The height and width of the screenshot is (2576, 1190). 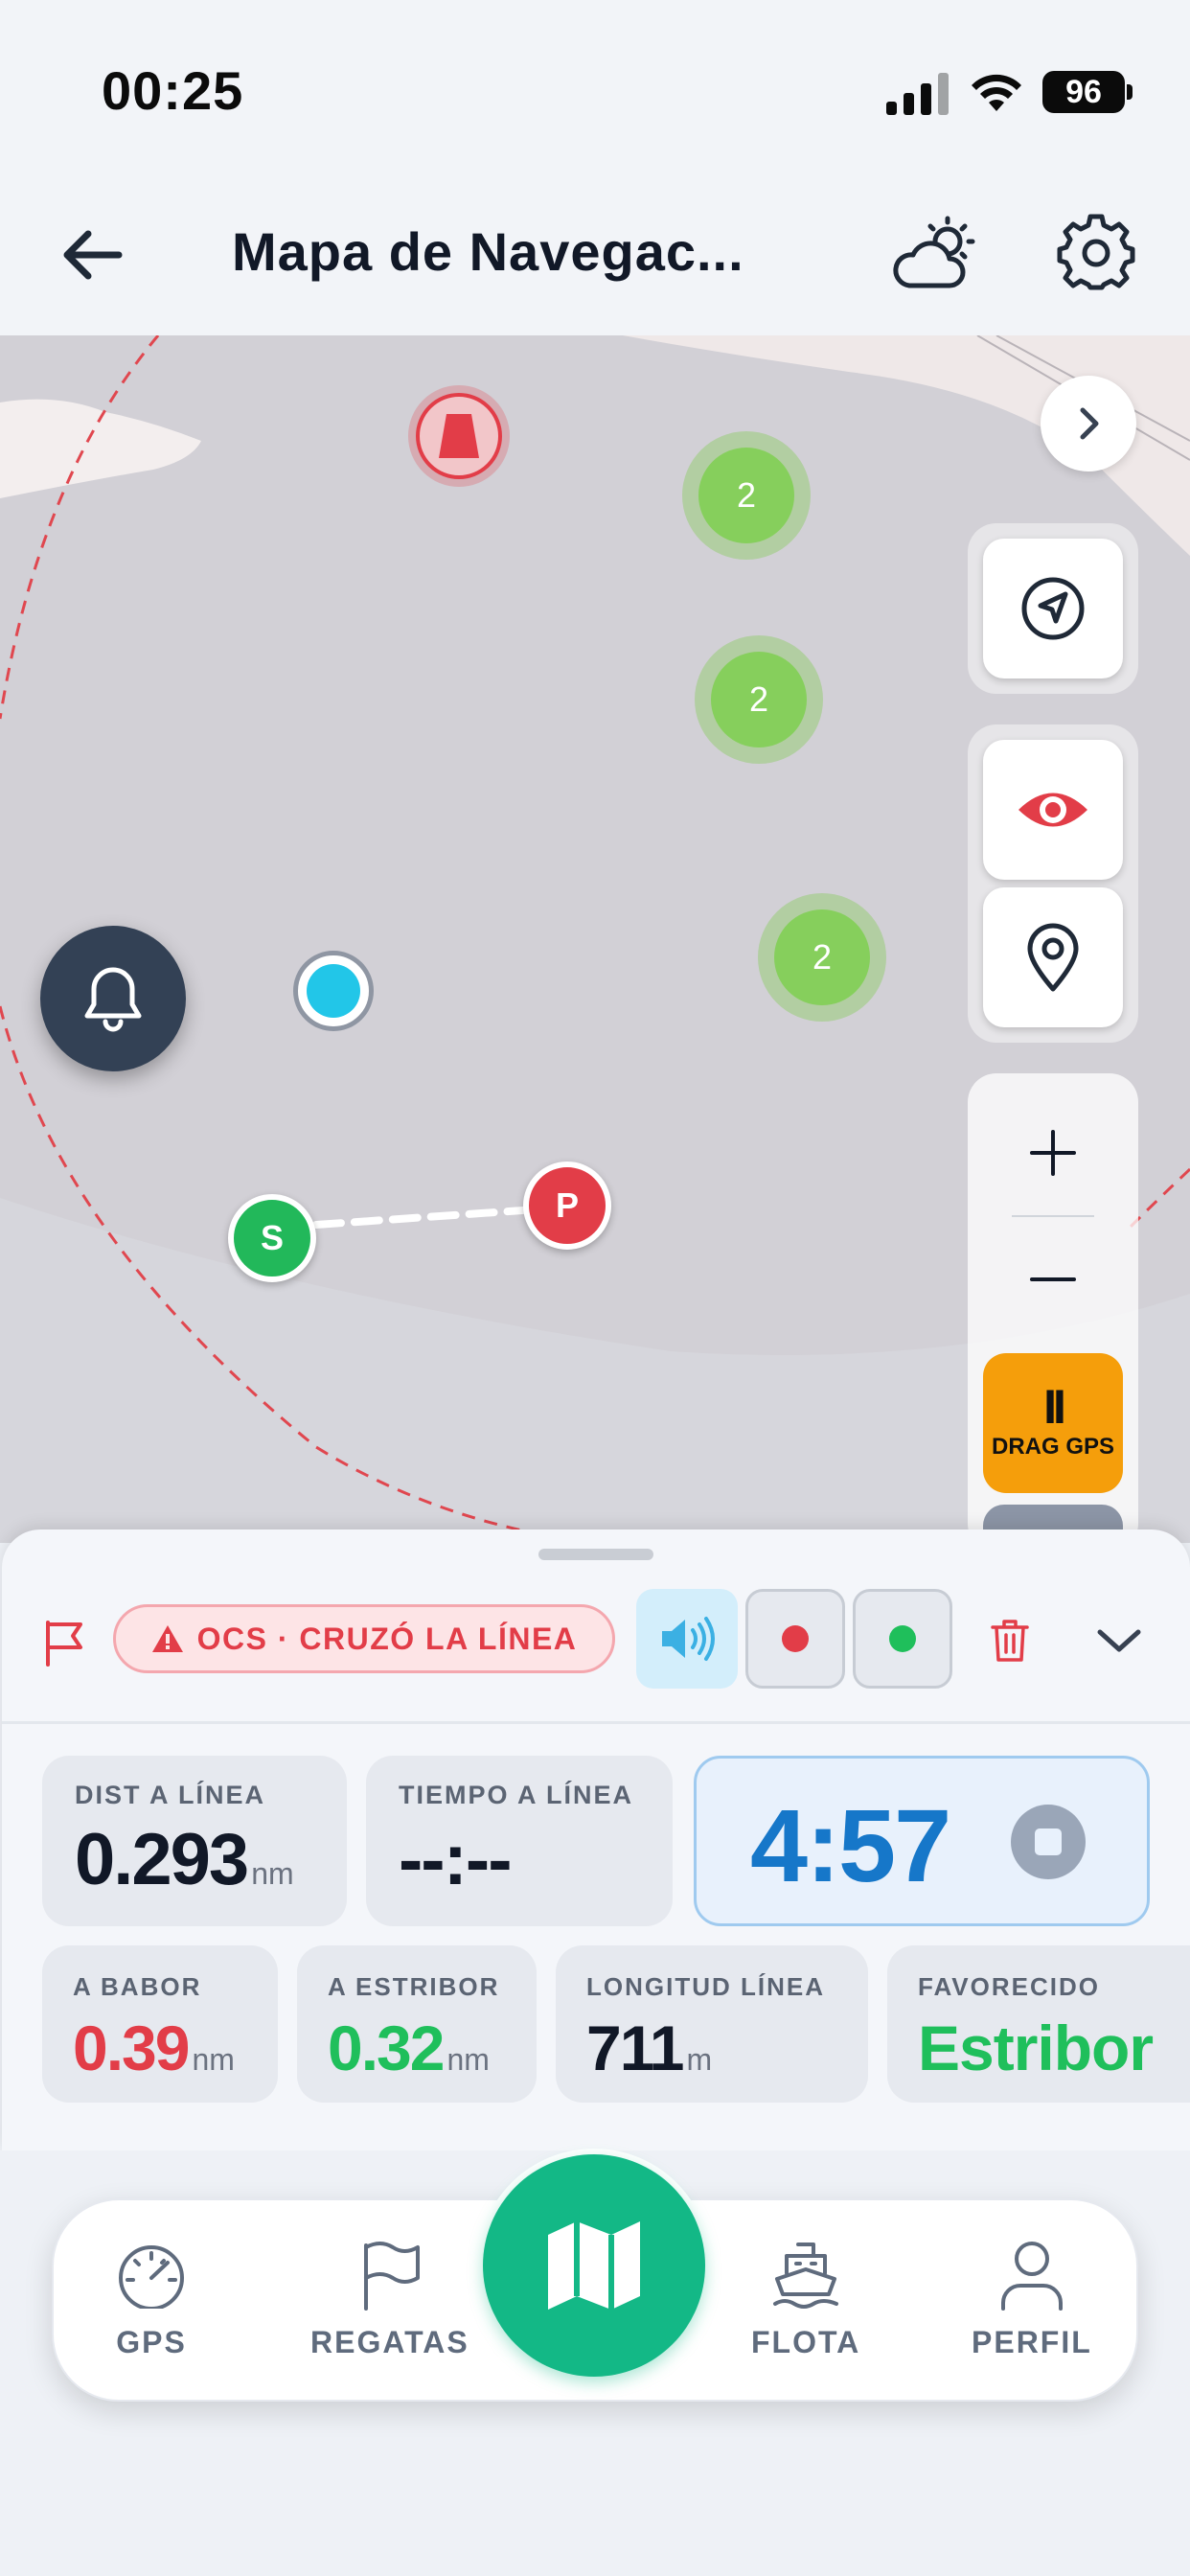 I want to click on distance-unit: nm, so click(x=272, y=1874).